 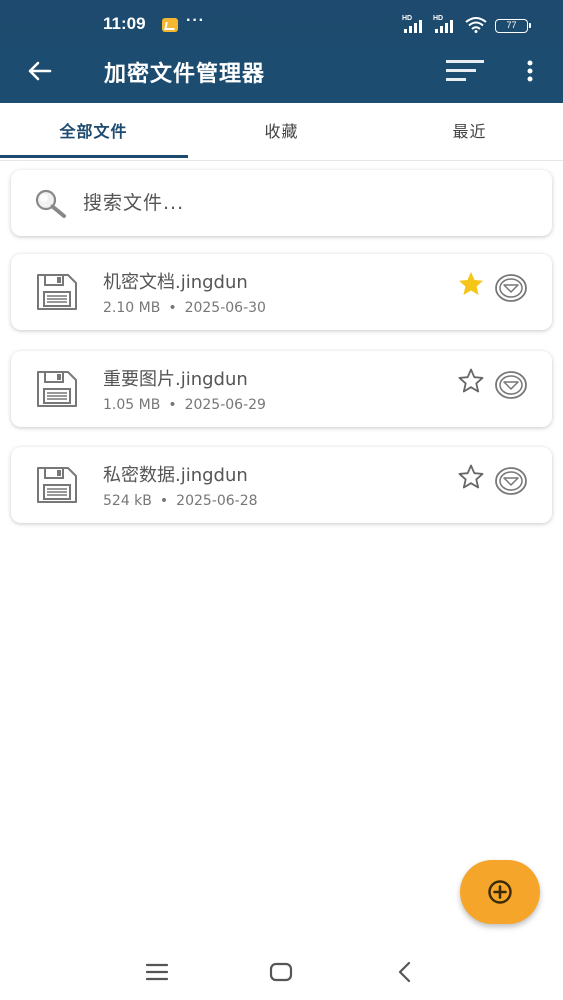 I want to click on file-item: 机密文档.jingdun 2.10 MB • 2025-06-30, so click(x=281, y=292).